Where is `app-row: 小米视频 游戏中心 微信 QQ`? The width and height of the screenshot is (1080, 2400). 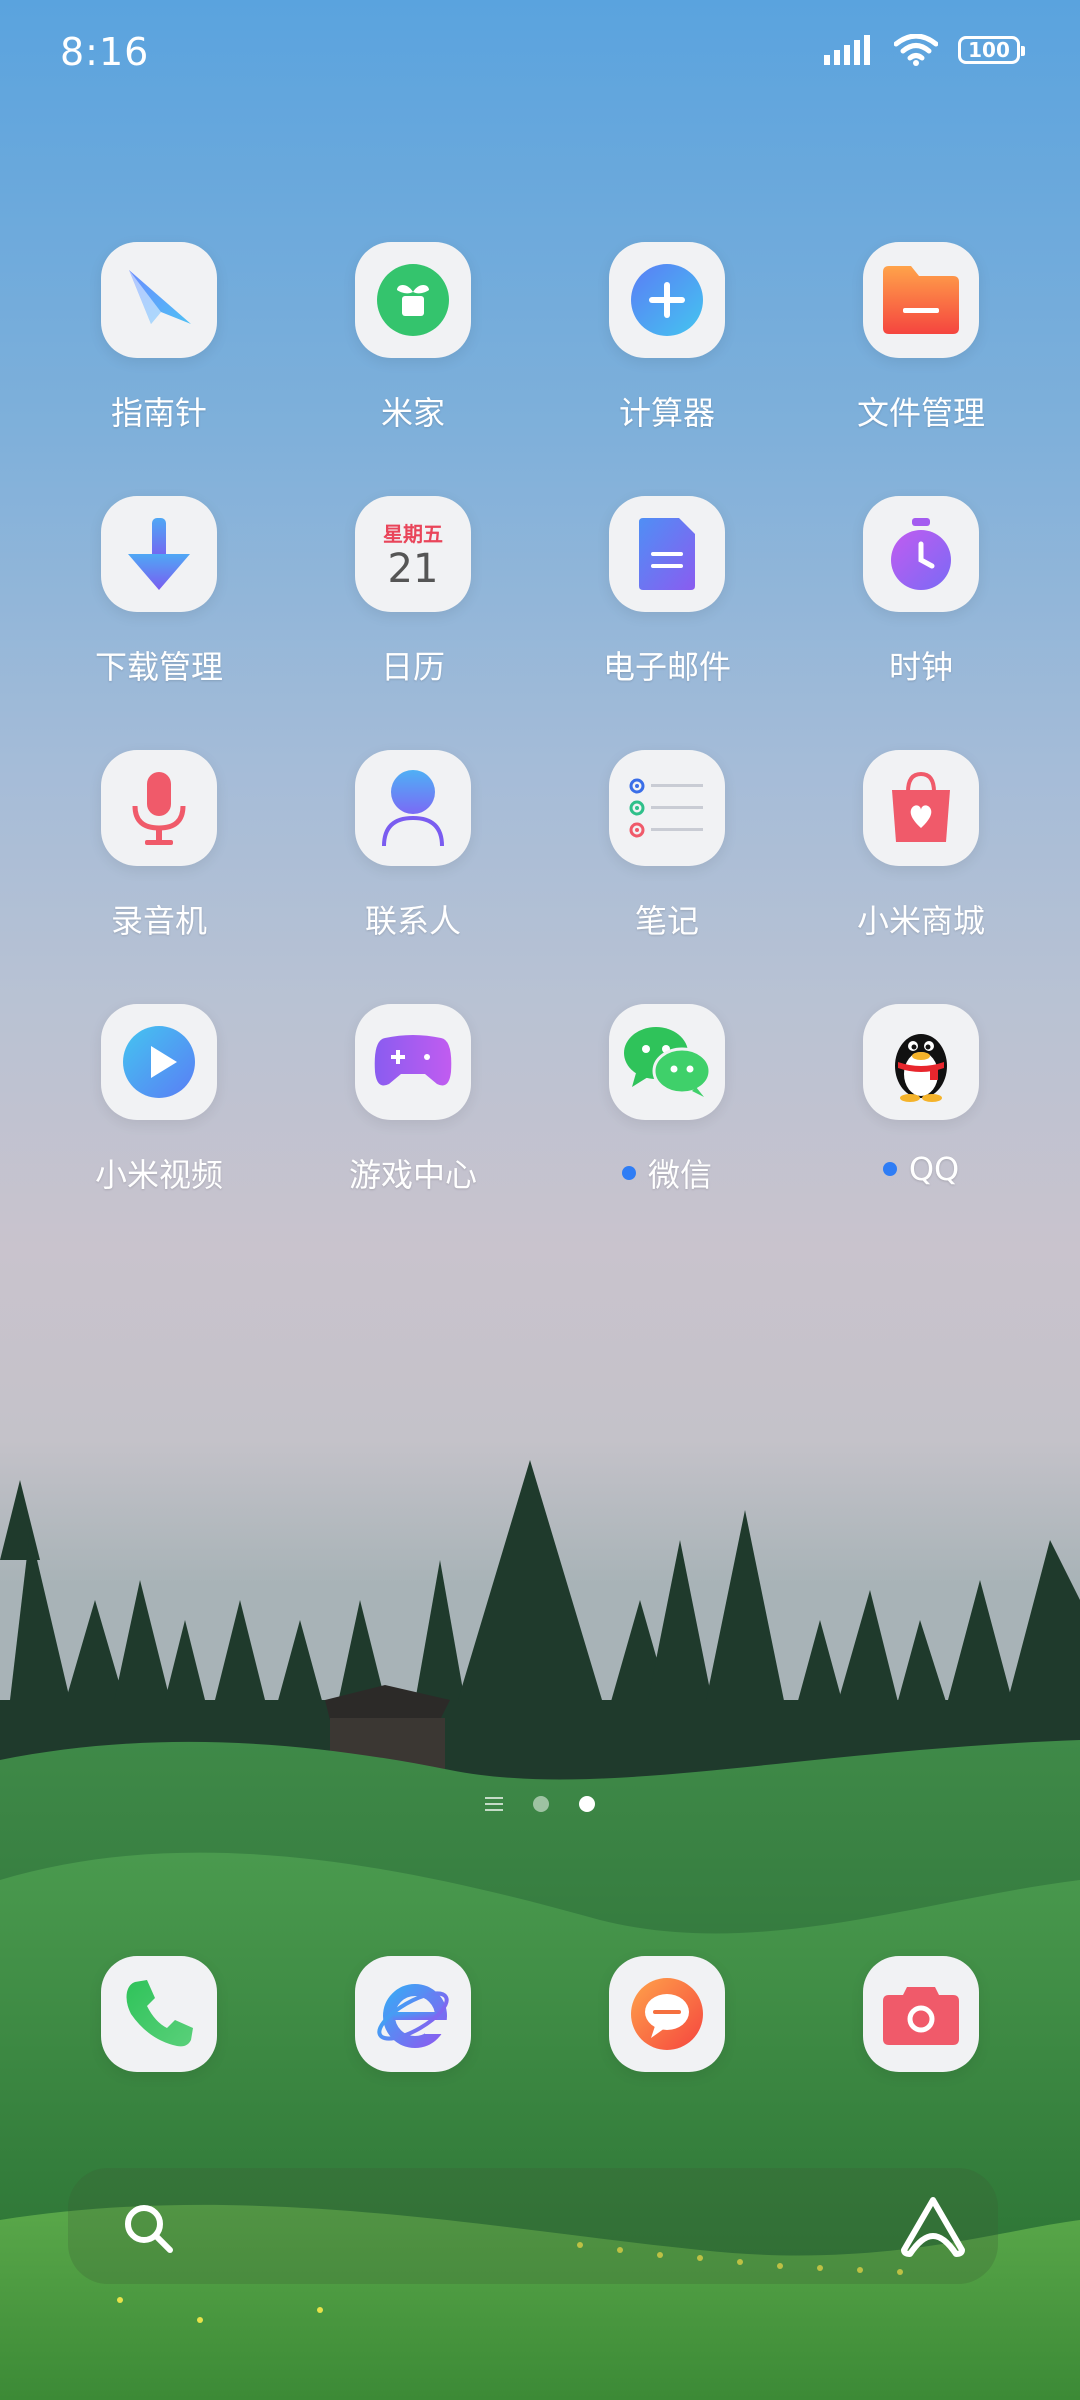
app-row: 小米视频 游戏中心 微信 QQ is located at coordinates (540, 1131).